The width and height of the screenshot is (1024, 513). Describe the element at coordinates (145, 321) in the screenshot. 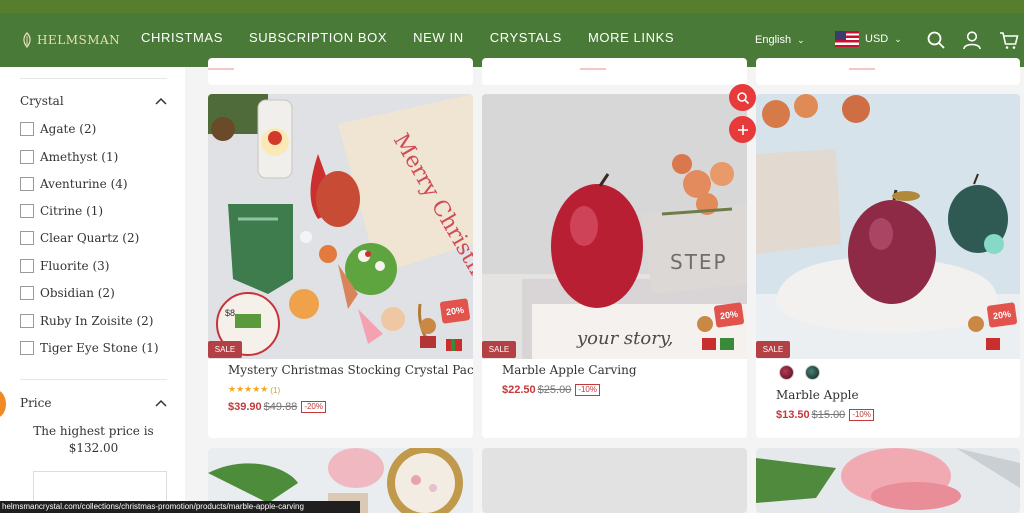

I see `filter-count: (2)` at that location.